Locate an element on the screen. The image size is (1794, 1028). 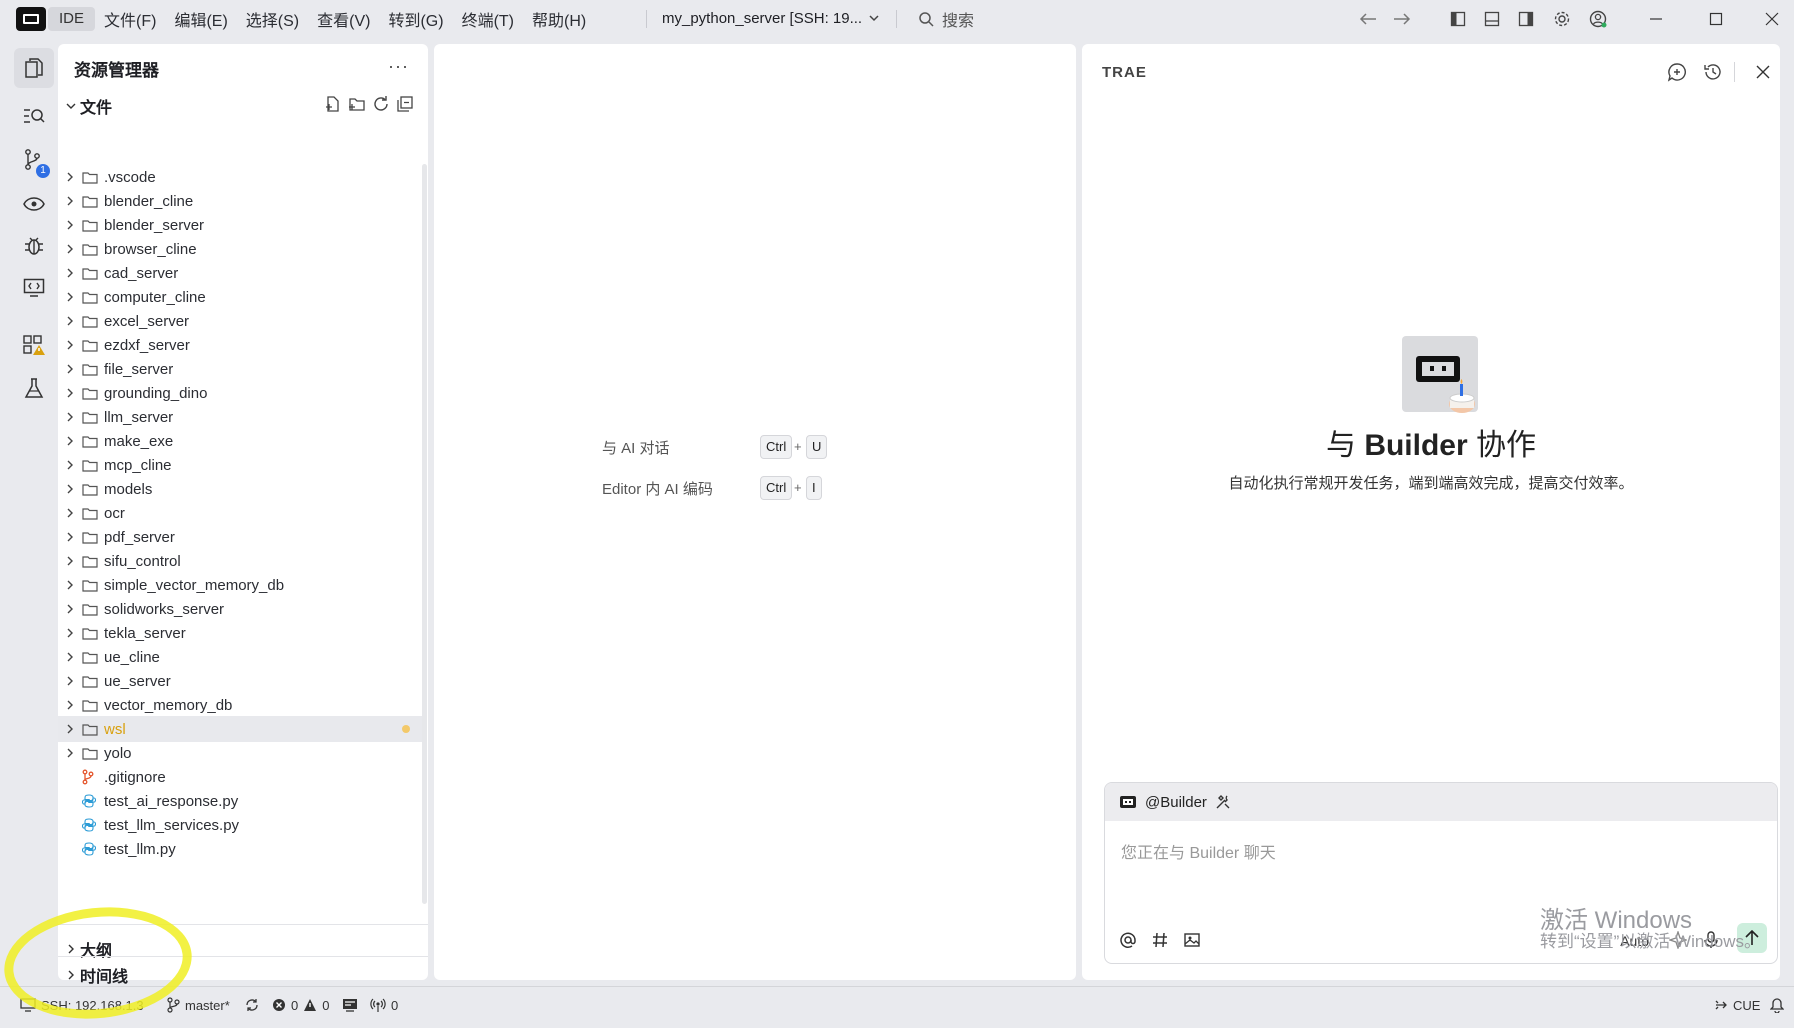
notifications-status is located at coordinates (1777, 1005).